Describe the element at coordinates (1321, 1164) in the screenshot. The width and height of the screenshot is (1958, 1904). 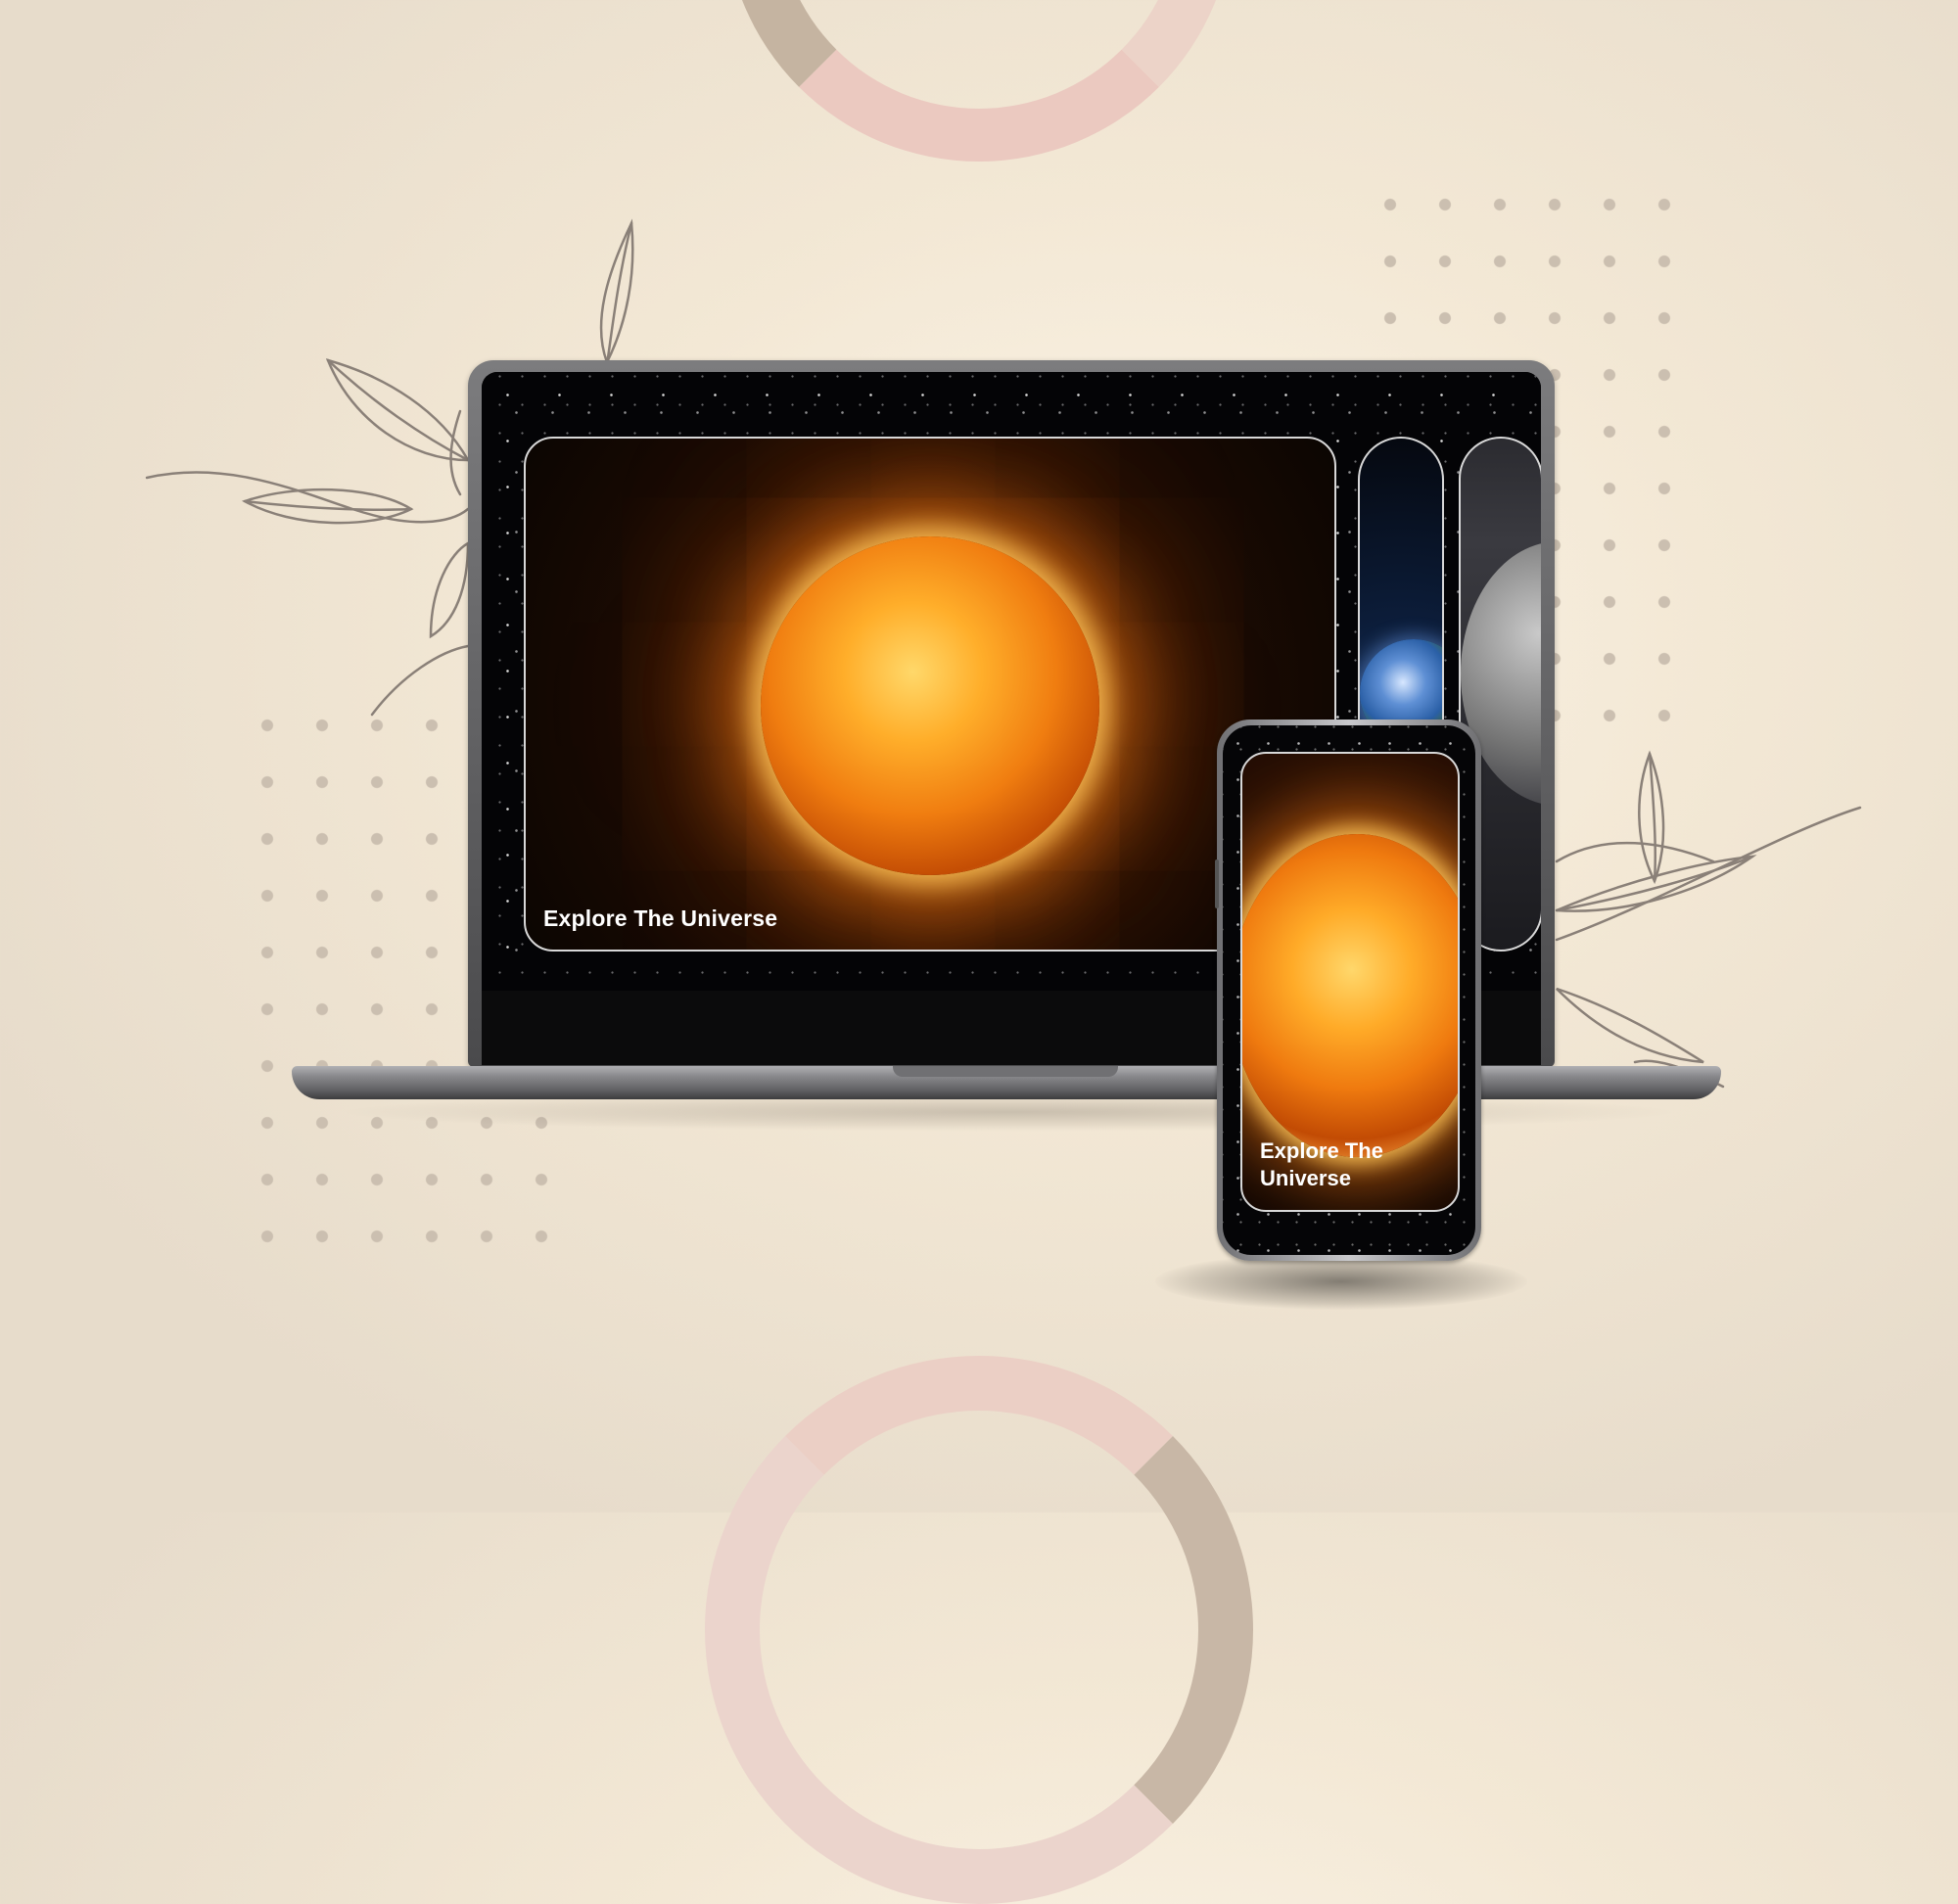
I see `phone-card-title: Explore The Universe` at that location.